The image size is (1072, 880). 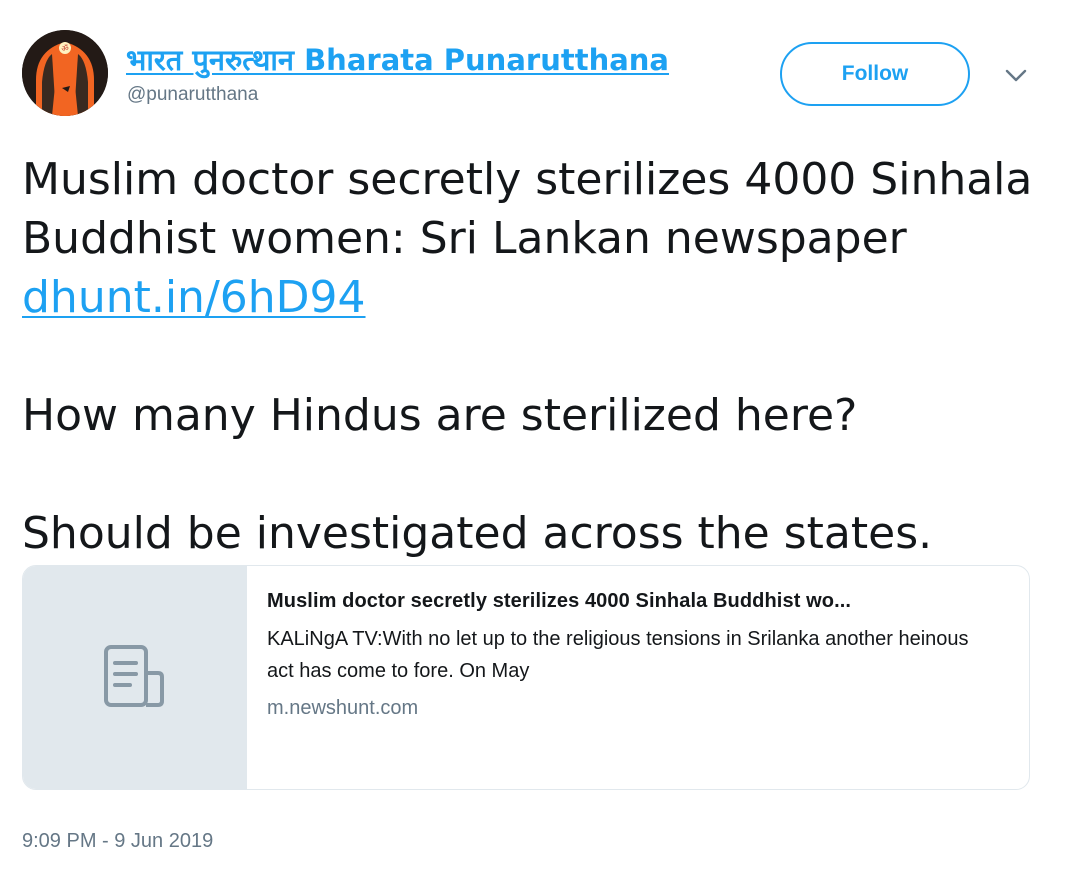 I want to click on tweet-timestamp: 9:09 PM - 9 Jun 2019, so click(x=117, y=841).